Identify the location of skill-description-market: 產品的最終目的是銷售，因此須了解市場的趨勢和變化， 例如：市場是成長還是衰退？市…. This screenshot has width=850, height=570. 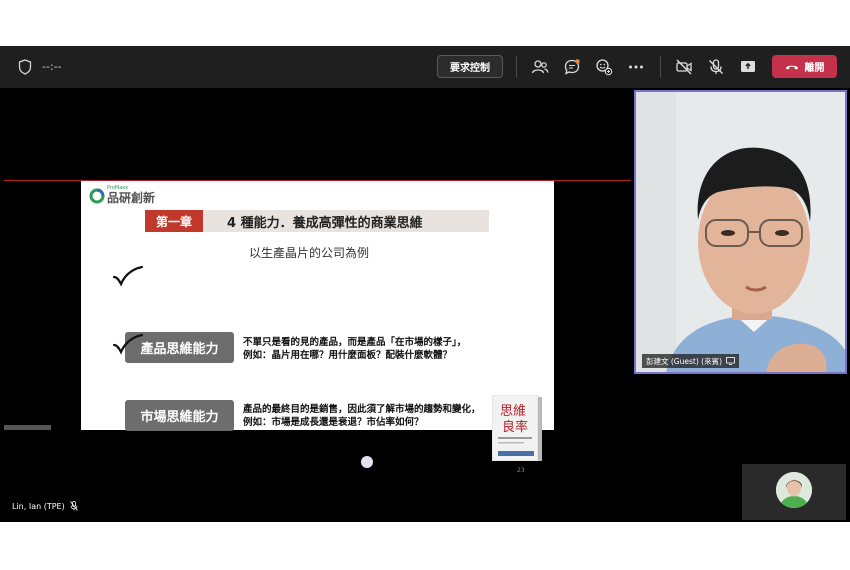
(362, 416).